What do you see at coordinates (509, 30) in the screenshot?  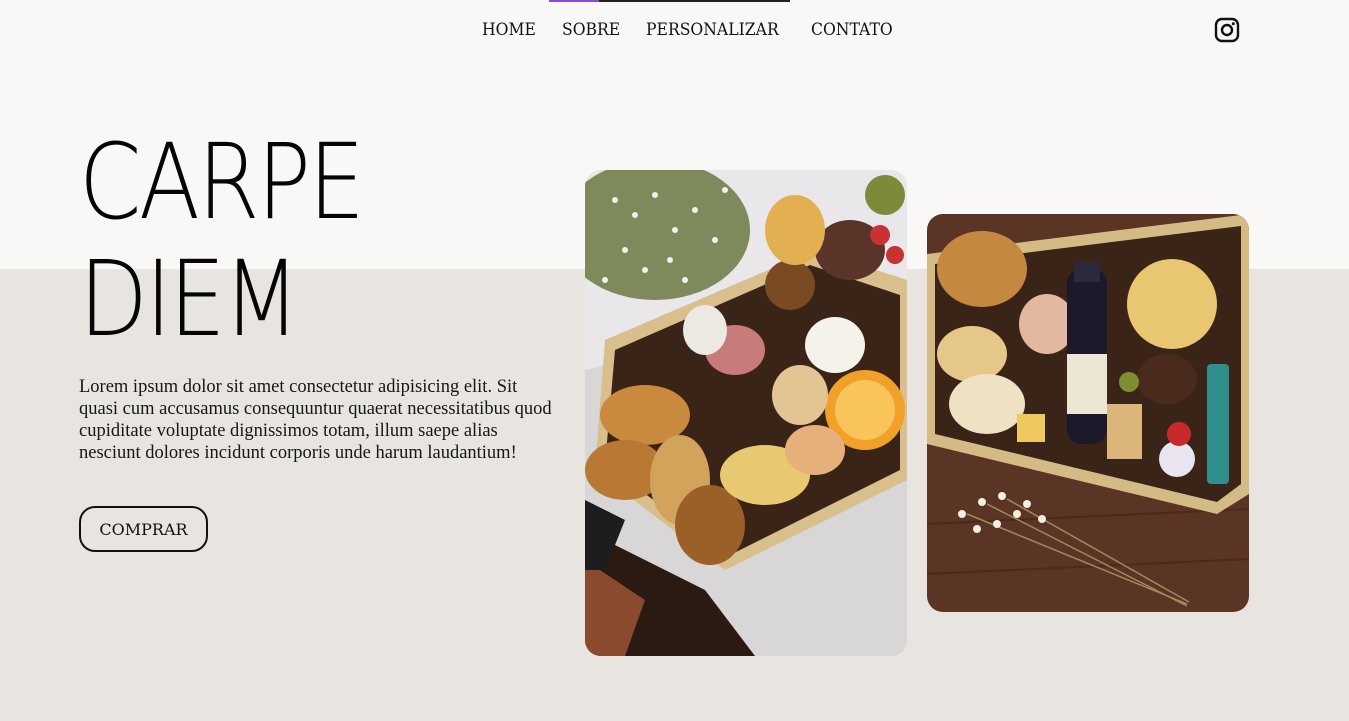 I see `nav-item-home: HOME` at bounding box center [509, 30].